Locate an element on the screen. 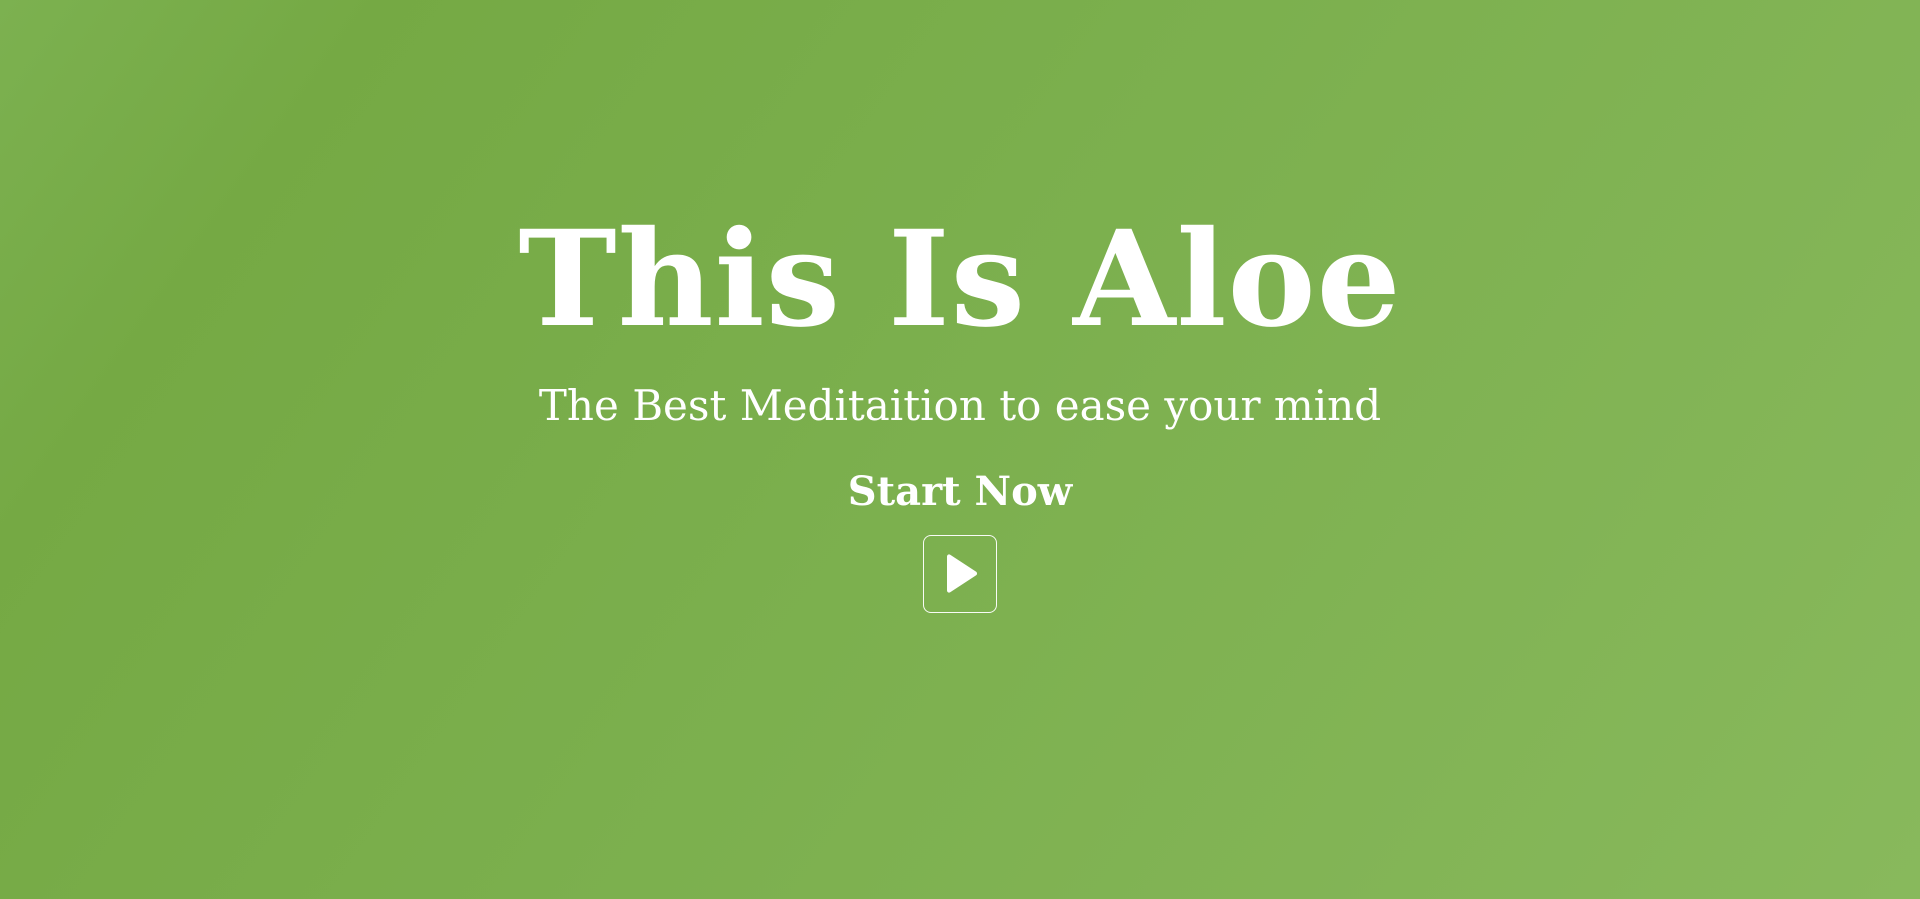 The image size is (1920, 899). play-icon is located at coordinates (962, 573).